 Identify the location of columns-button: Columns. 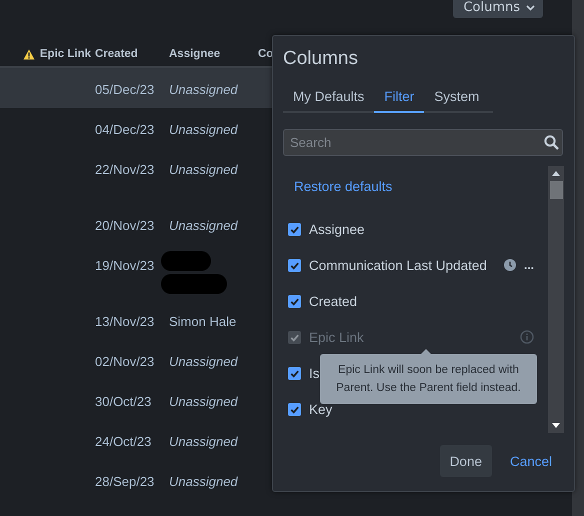
(498, 9).